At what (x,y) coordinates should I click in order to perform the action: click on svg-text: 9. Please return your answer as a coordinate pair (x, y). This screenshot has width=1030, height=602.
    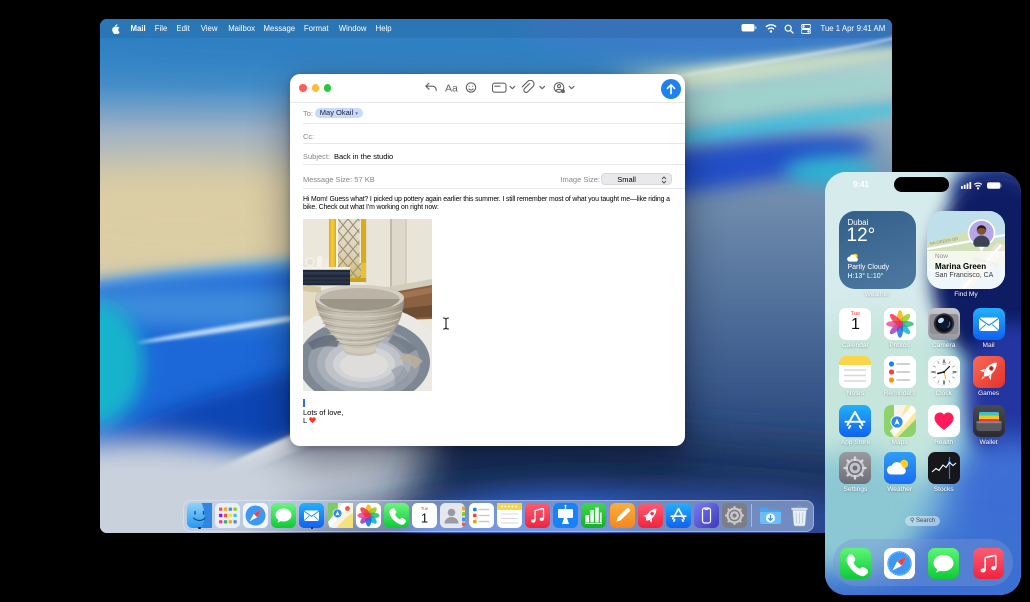
    Looking at the image, I should click on (935, 372).